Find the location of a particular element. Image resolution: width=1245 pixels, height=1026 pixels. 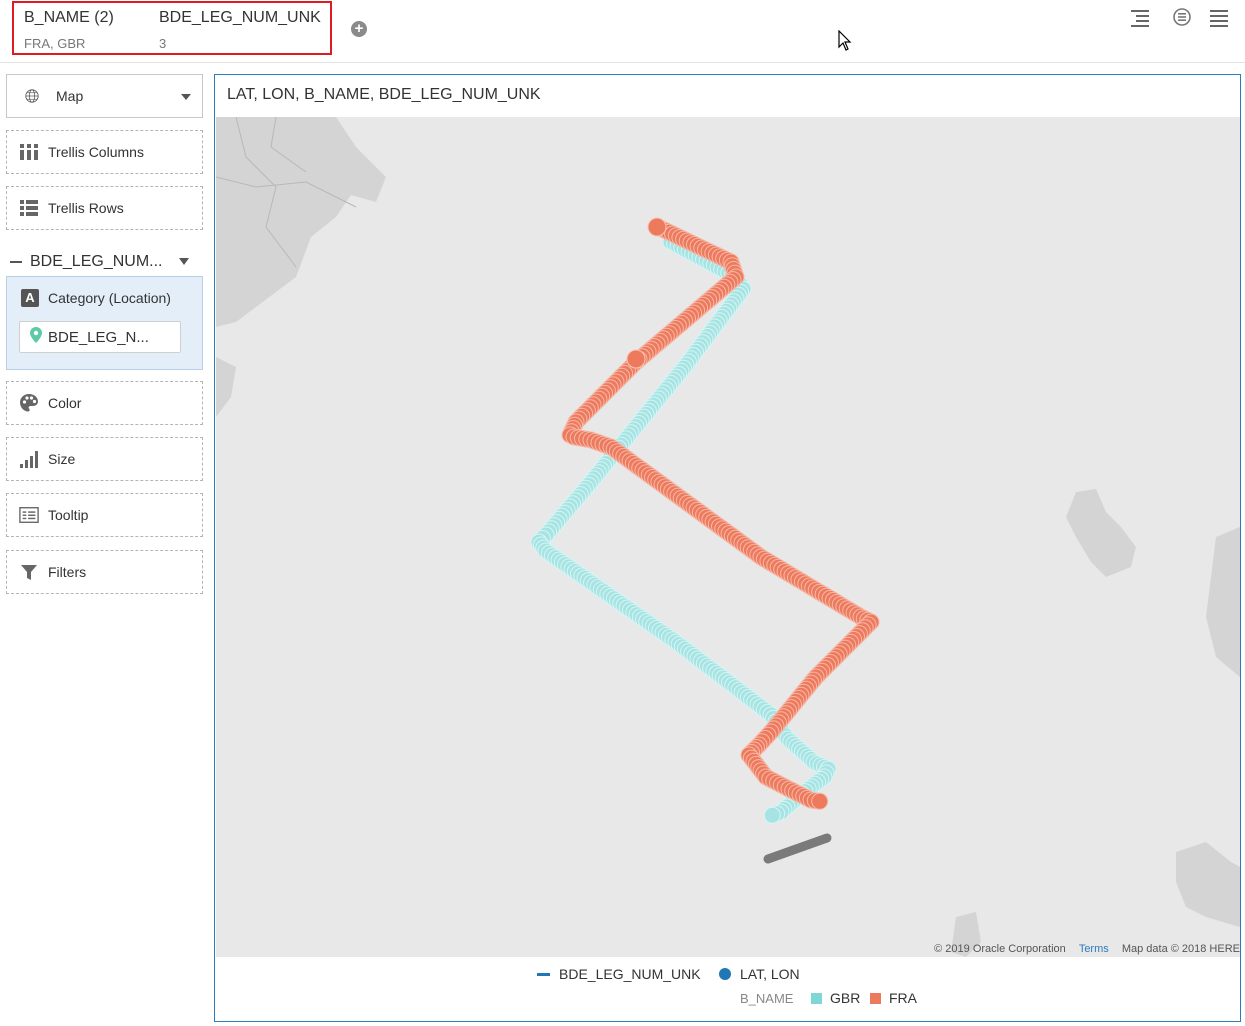

legend-line-item: BDE_LEG_NUM_UNK is located at coordinates (619, 974).